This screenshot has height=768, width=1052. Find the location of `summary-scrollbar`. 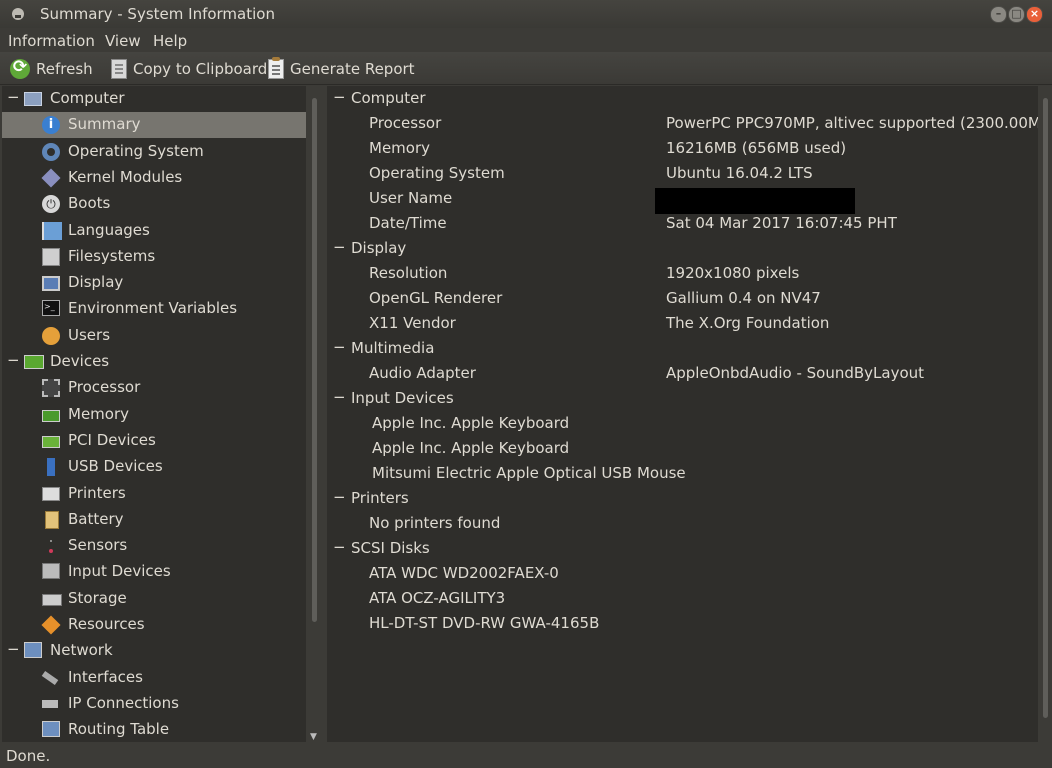

summary-scrollbar is located at coordinates (1045, 415).